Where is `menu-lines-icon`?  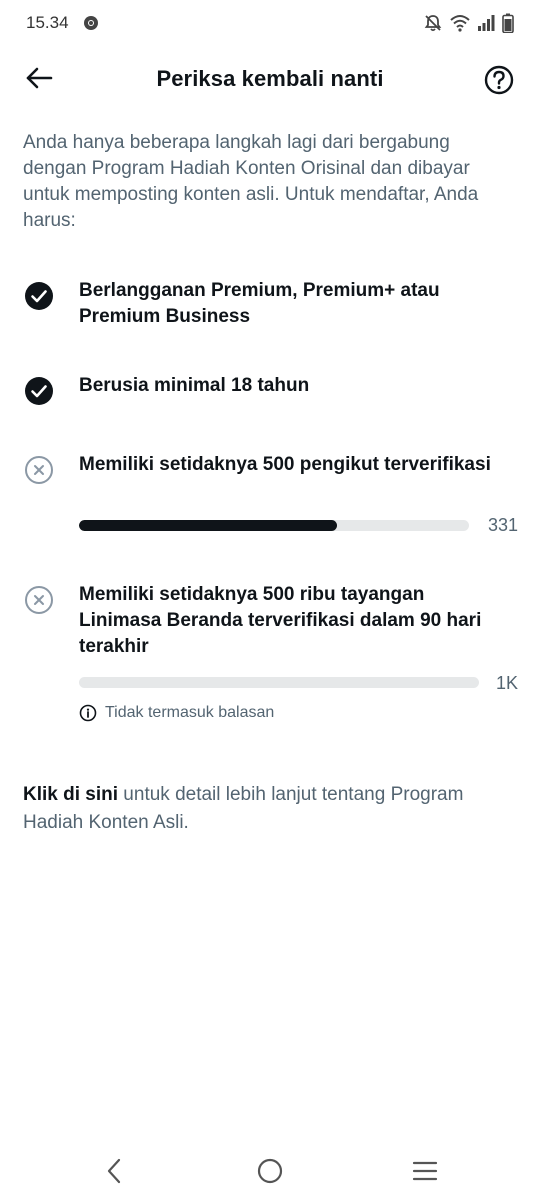 menu-lines-icon is located at coordinates (425, 1171).